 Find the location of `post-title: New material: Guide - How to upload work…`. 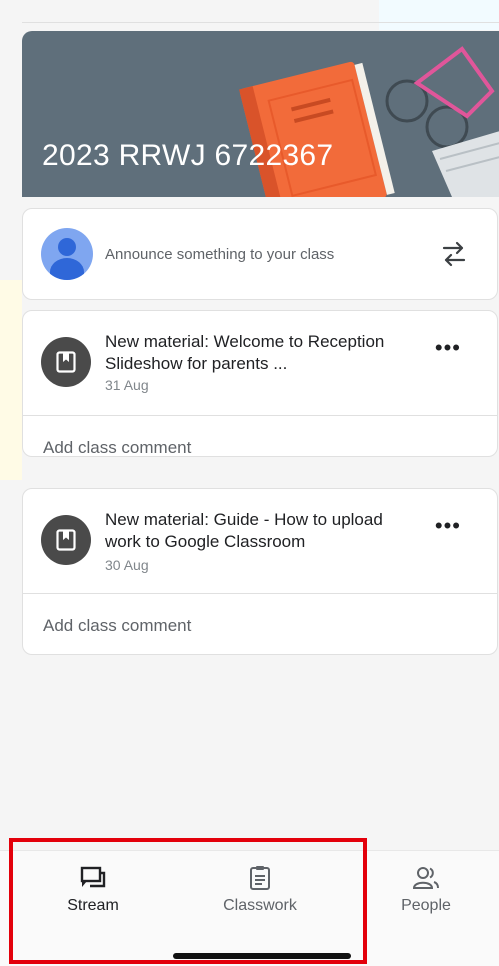

post-title: New material: Guide - How to upload work… is located at coordinates (260, 531).